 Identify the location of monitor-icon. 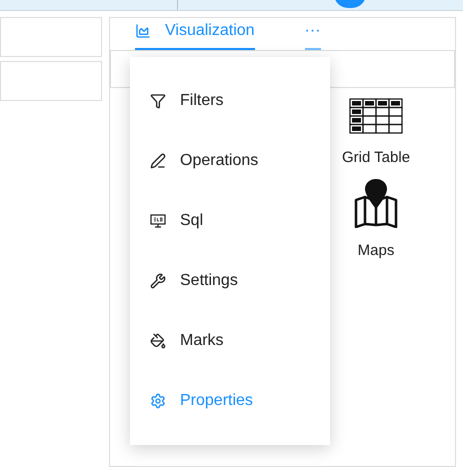
(158, 221).